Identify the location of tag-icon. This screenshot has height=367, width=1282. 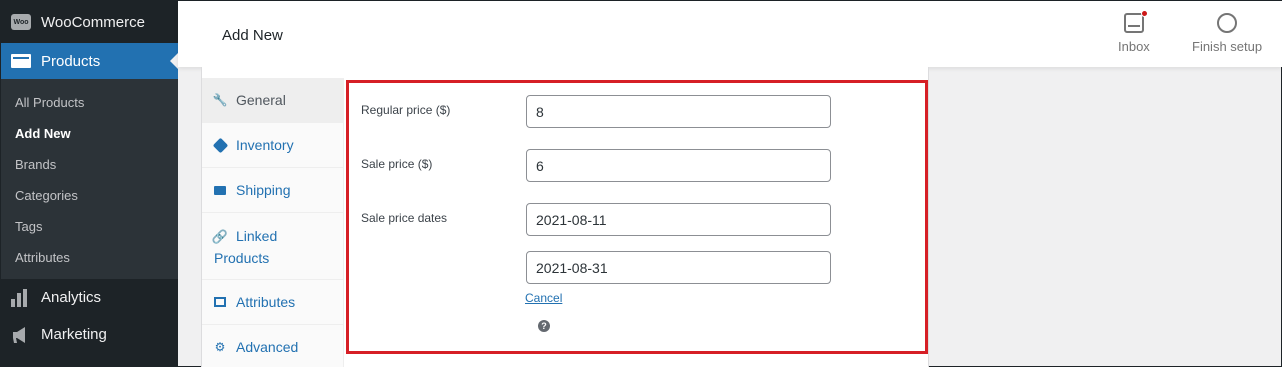
(220, 145).